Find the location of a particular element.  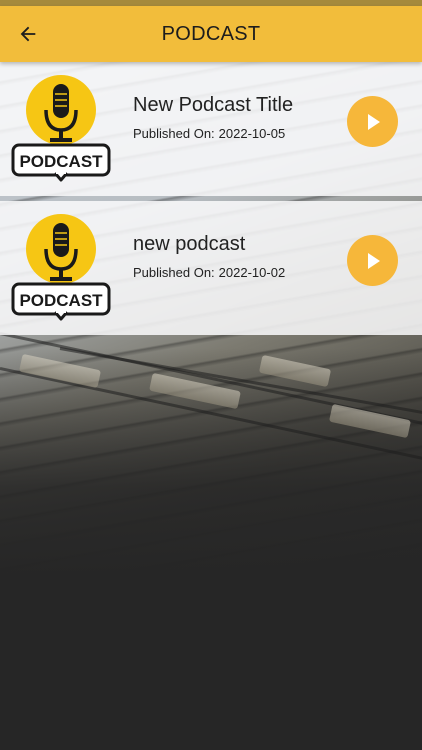

back-button is located at coordinates (28, 34).